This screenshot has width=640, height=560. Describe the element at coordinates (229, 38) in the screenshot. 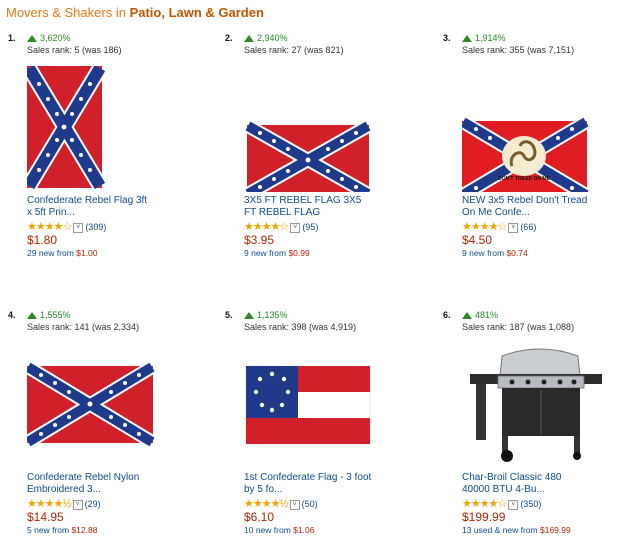

I see `rank-number: 2.` at that location.